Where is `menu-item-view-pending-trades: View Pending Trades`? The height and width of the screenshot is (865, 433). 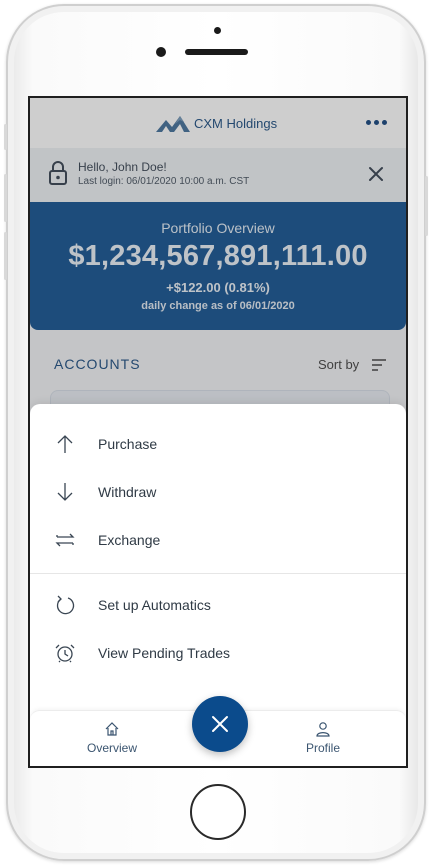
menu-item-view-pending-trades: View Pending Trades is located at coordinates (218, 653).